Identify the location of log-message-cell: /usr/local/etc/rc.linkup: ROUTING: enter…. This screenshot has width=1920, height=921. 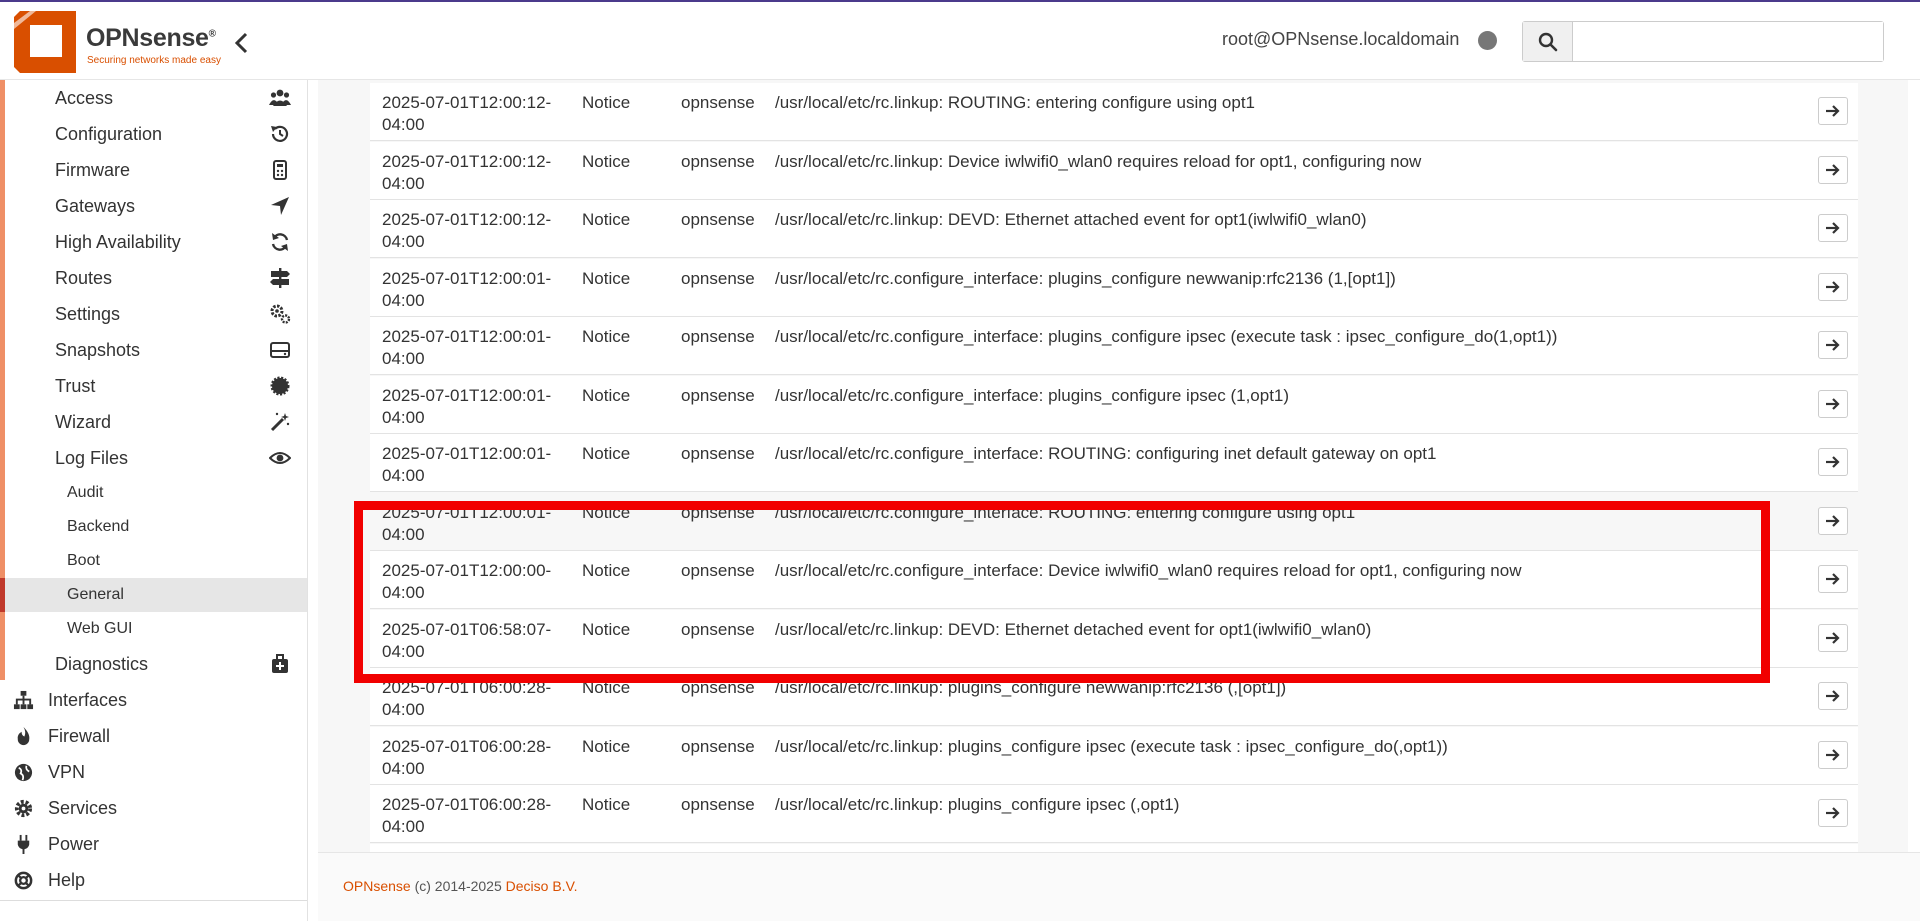
(1015, 102).